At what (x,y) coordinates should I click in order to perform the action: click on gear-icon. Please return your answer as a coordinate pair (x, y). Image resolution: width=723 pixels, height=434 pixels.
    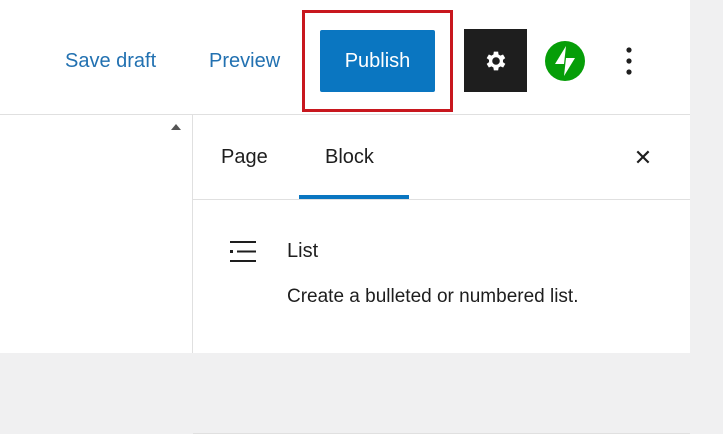
    Looking at the image, I should click on (495, 60).